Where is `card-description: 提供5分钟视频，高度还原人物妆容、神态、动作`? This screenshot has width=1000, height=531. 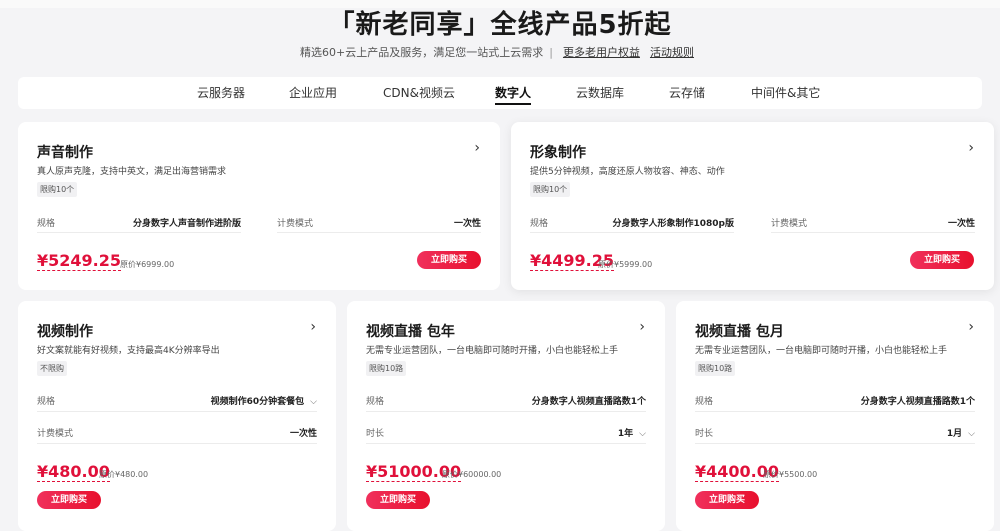 card-description: 提供5分钟视频，高度还原人物妆容、神态、动作 is located at coordinates (627, 172).